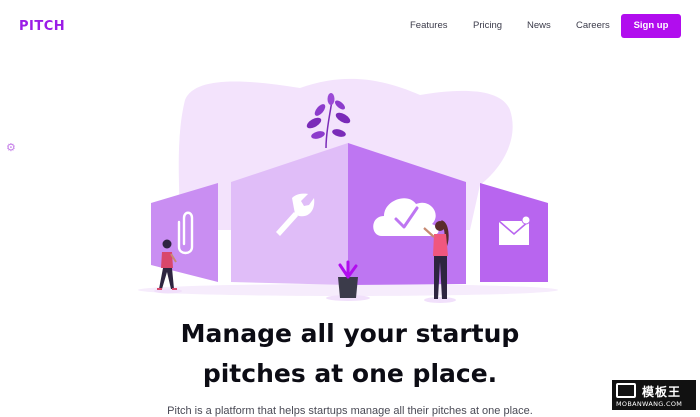 This screenshot has width=700, height=417. What do you see at coordinates (649, 404) in the screenshot?
I see `watermark-bottom-text: MOBANWANG.COM` at bounding box center [649, 404].